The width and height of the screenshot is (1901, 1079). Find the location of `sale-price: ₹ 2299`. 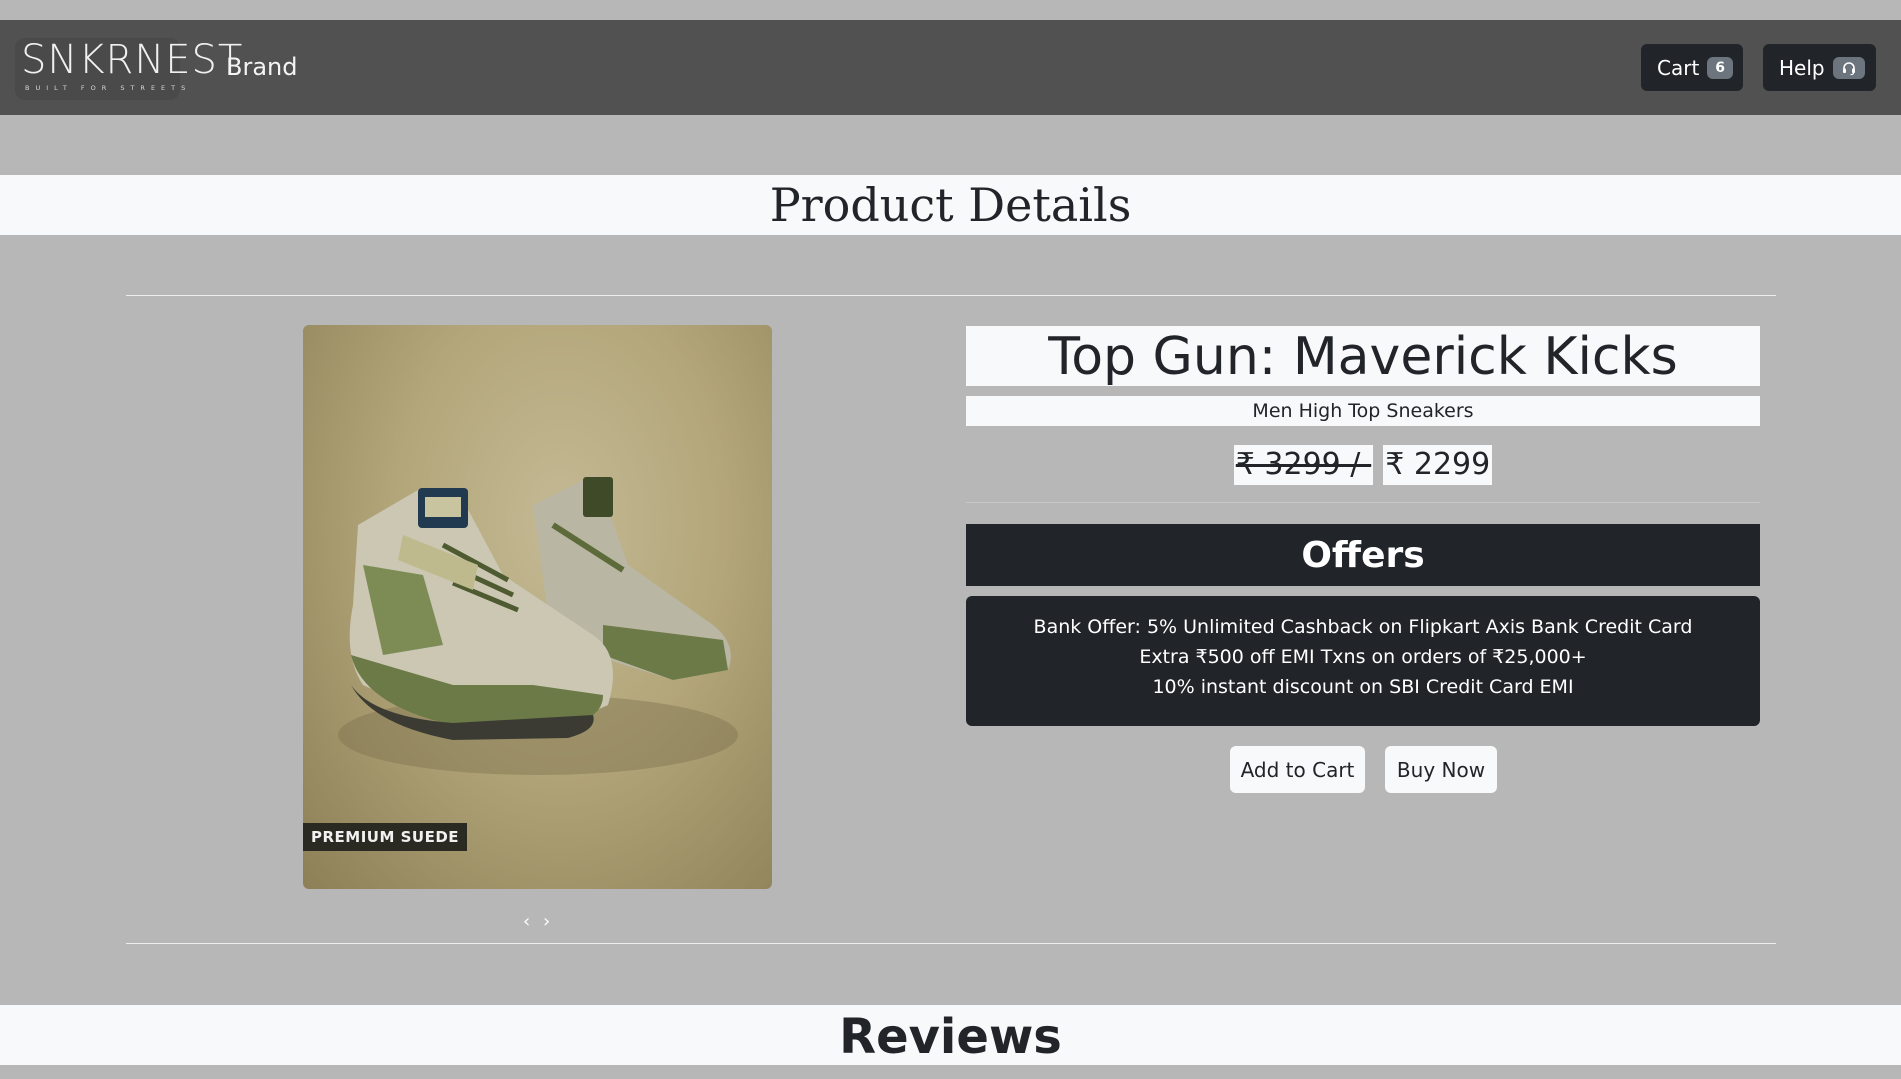

sale-price: ₹ 2299 is located at coordinates (1438, 465).